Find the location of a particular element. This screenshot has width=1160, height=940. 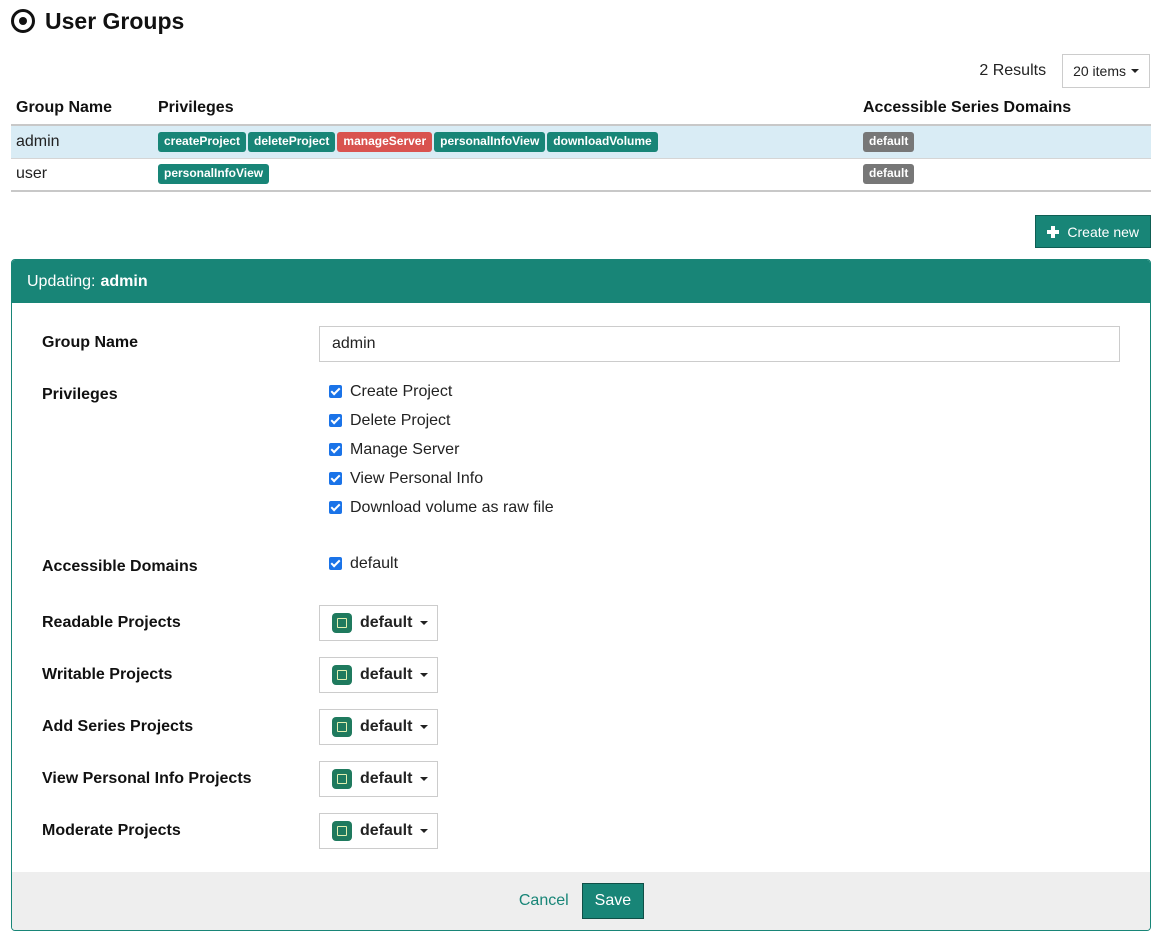

results-bar: 2 Results 20 items is located at coordinates (1064, 71).